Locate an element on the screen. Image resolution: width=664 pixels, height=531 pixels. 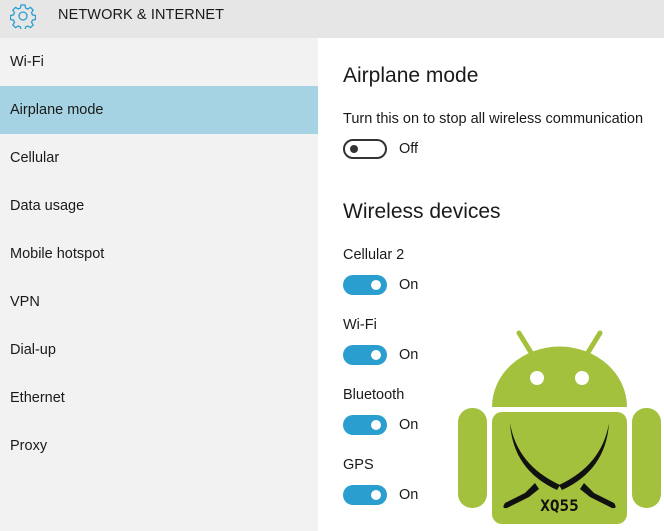
sidebar-item-ethernet: Ethernet is located at coordinates (159, 398).